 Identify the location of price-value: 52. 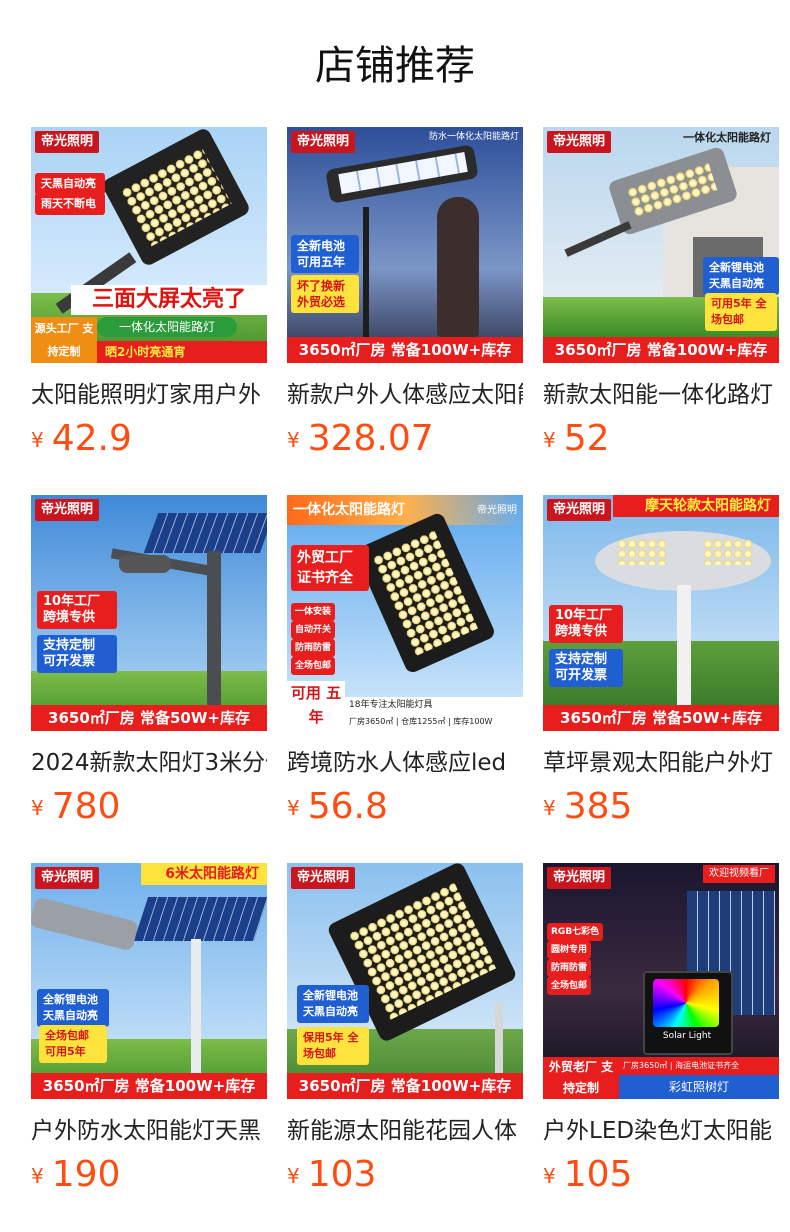
(586, 438).